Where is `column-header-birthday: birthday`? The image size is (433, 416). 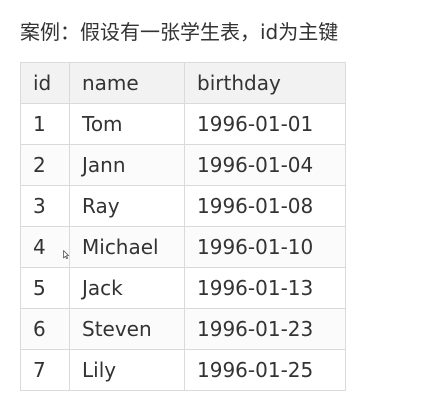
column-header-birthday: birthday is located at coordinates (265, 83).